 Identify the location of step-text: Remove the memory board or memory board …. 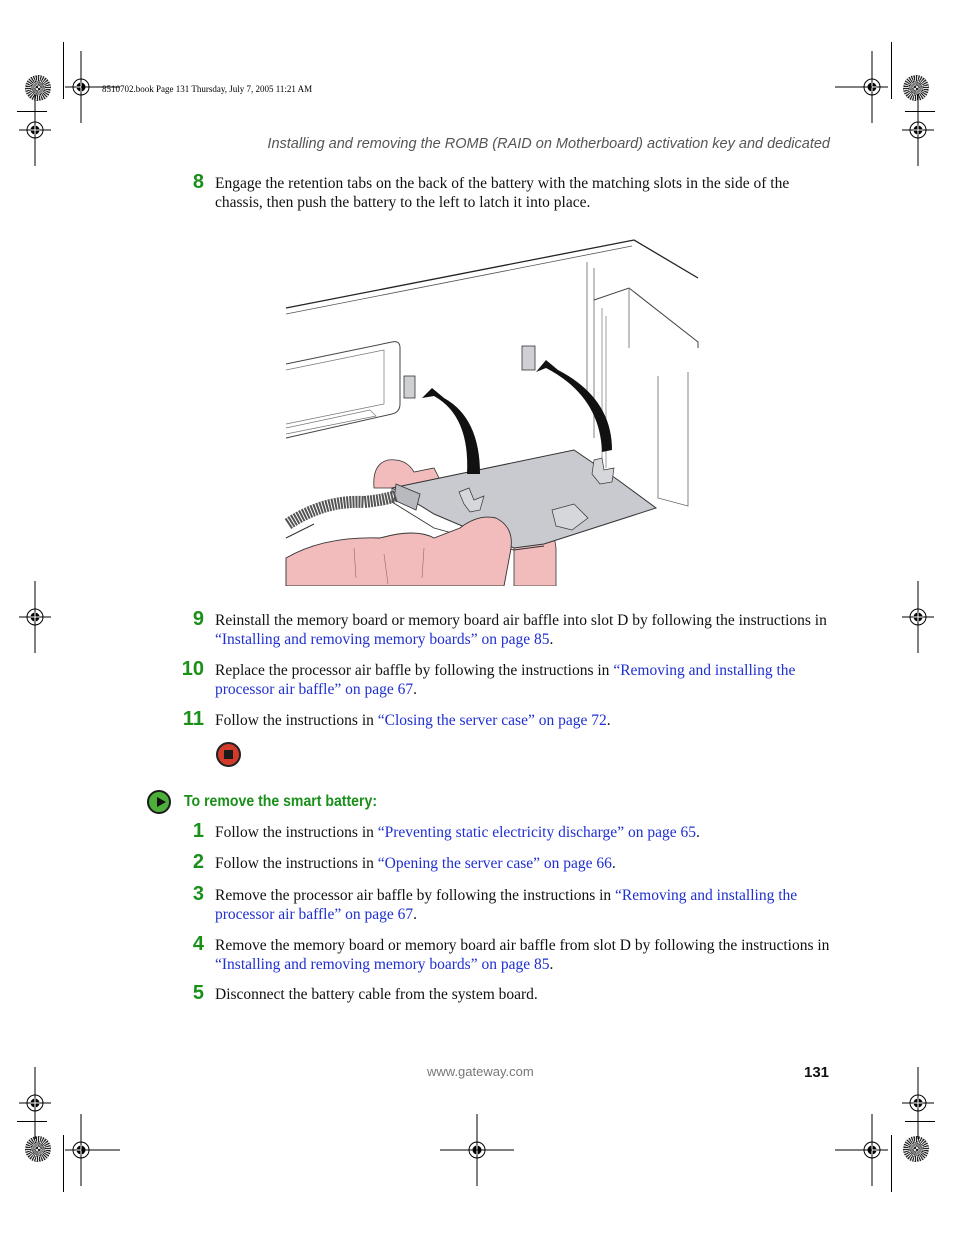
(522, 945).